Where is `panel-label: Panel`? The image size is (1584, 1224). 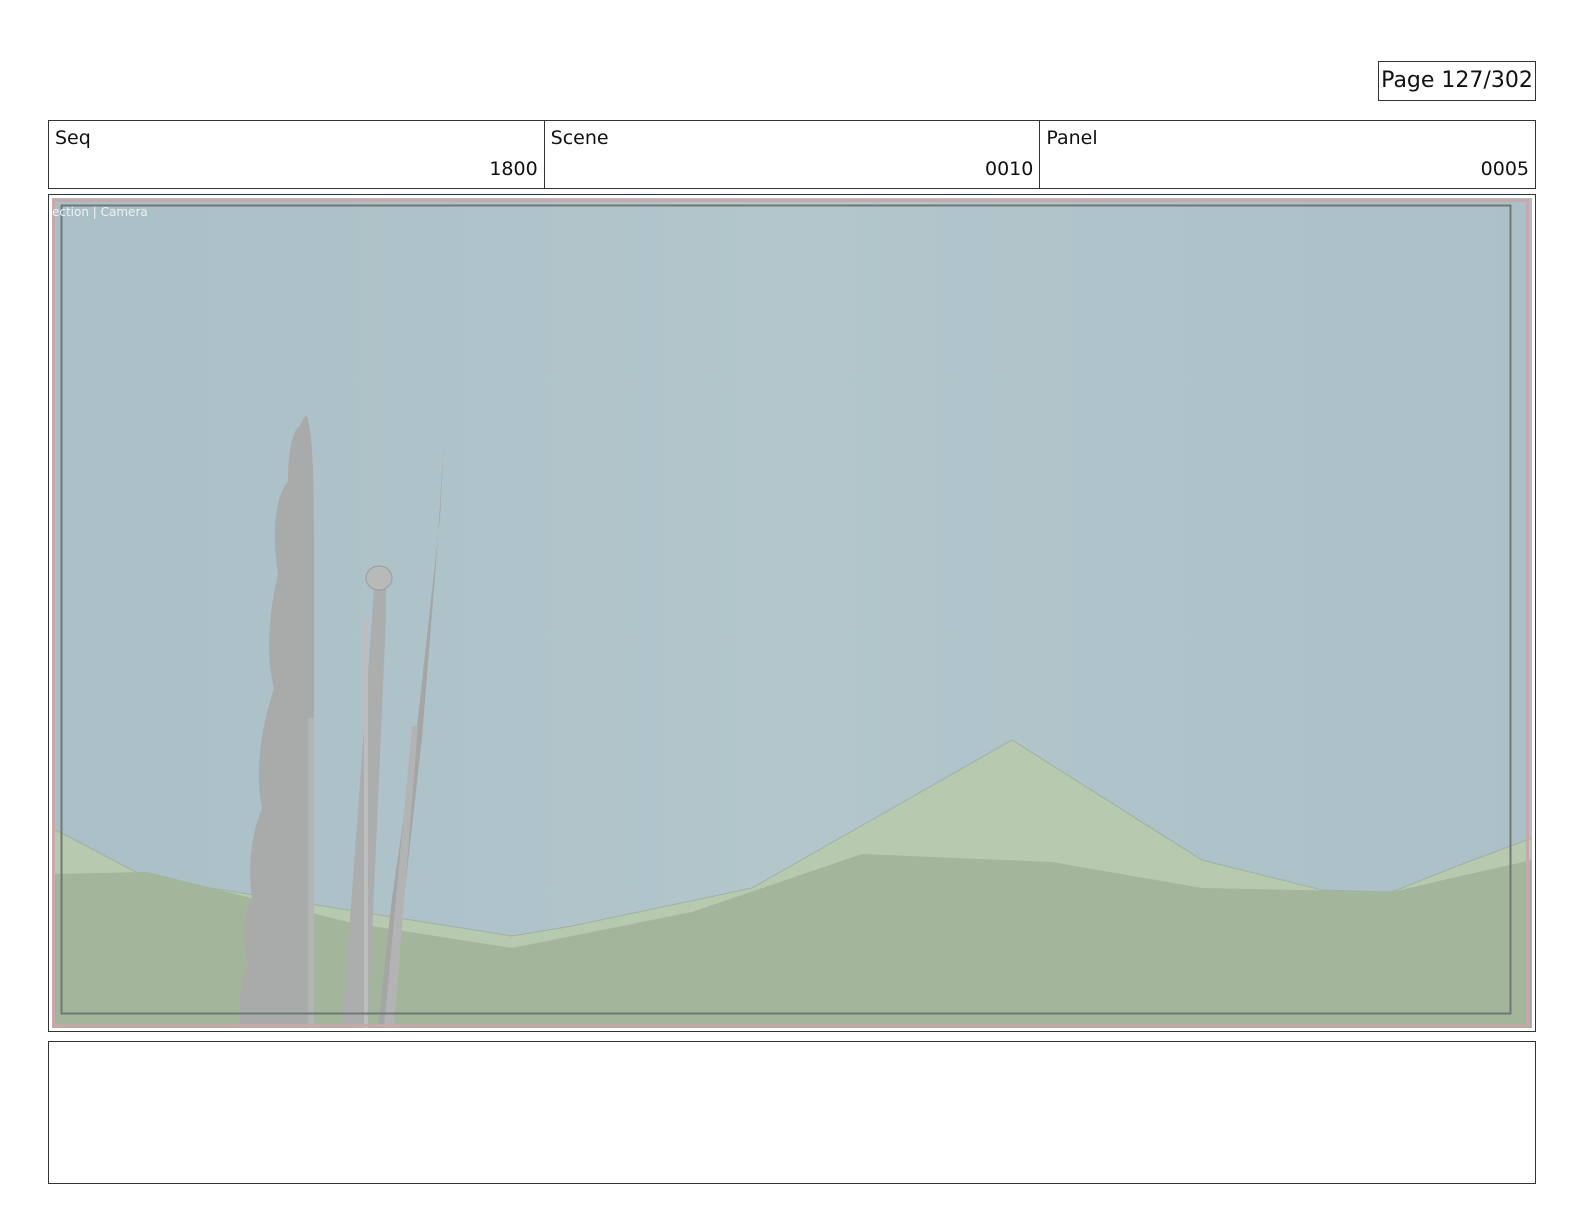 panel-label: Panel is located at coordinates (1072, 138).